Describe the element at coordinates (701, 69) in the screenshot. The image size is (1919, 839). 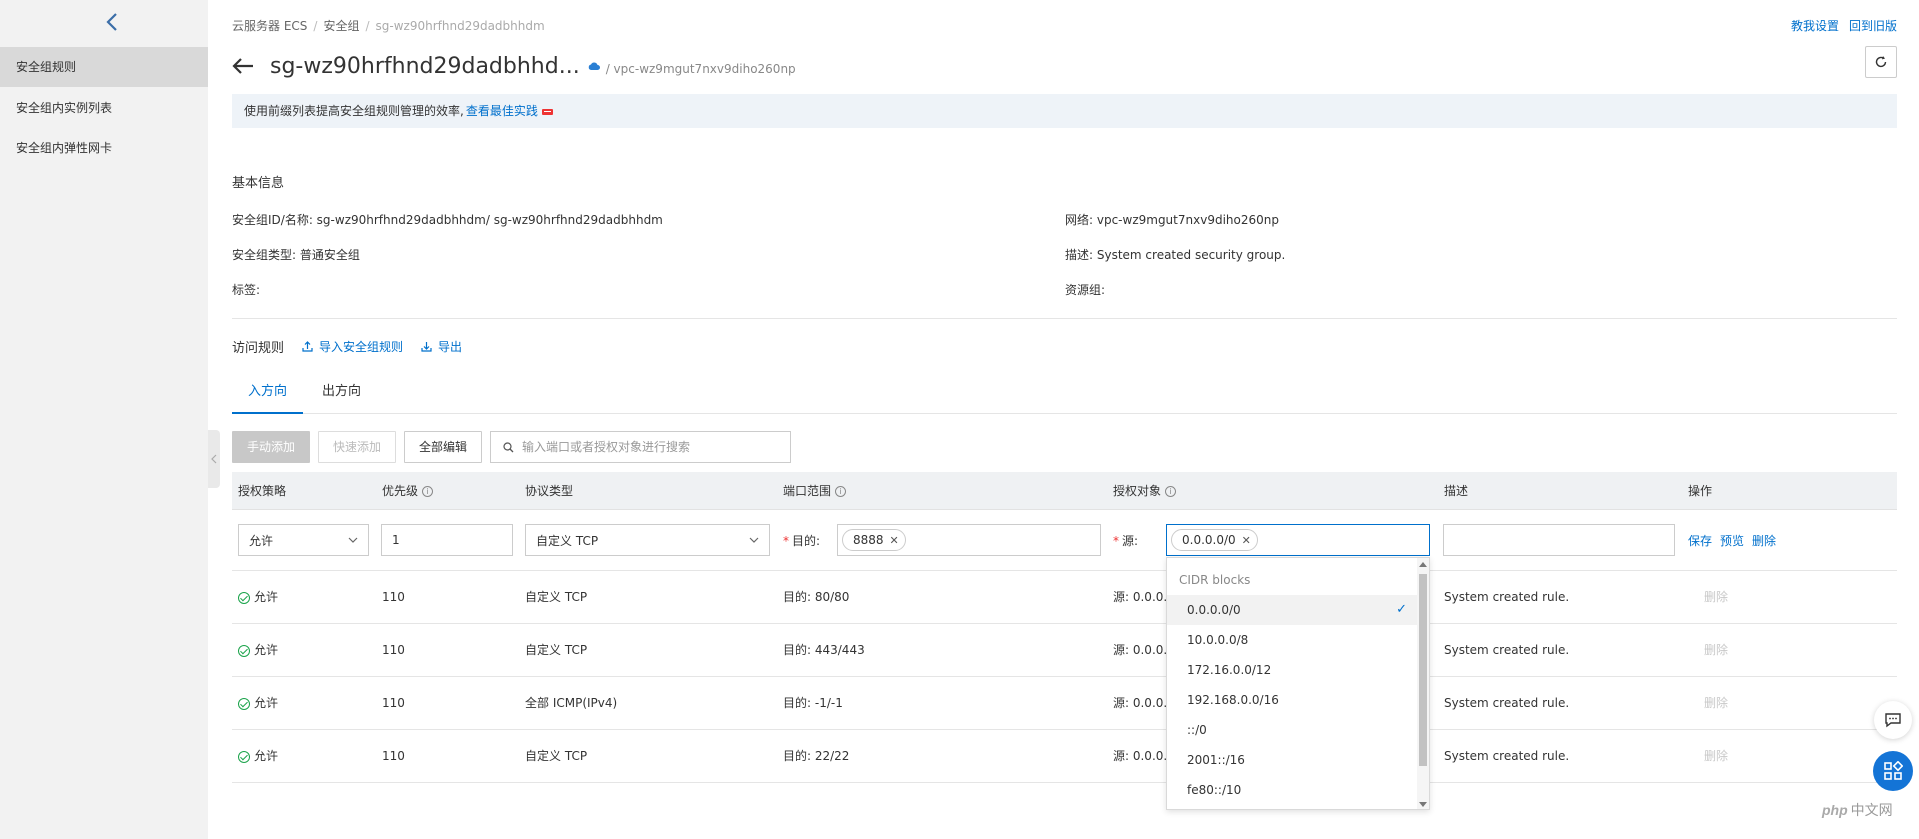
I see `vpc-subtitle: / vpc-wz9mgut7nxv9diho260np` at that location.